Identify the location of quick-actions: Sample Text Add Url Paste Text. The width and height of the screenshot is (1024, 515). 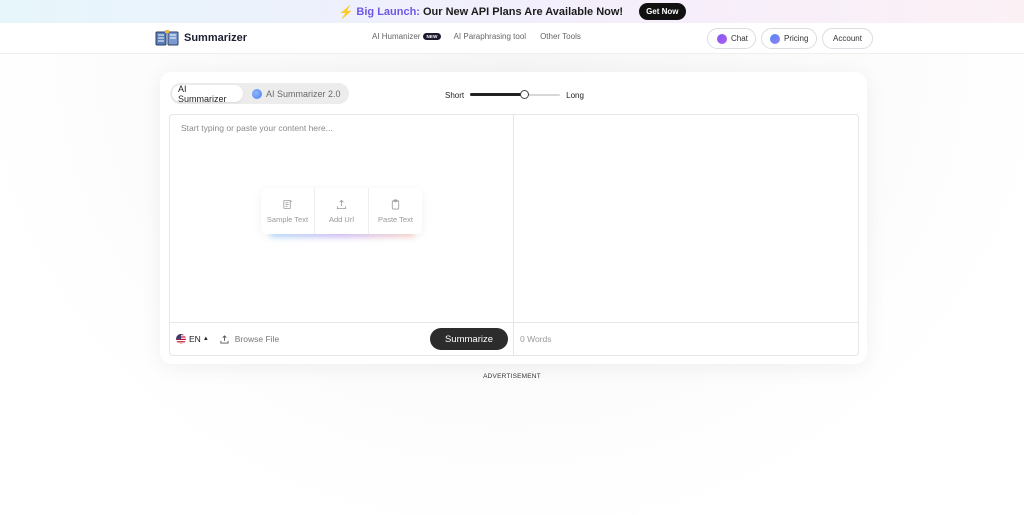
(341, 211).